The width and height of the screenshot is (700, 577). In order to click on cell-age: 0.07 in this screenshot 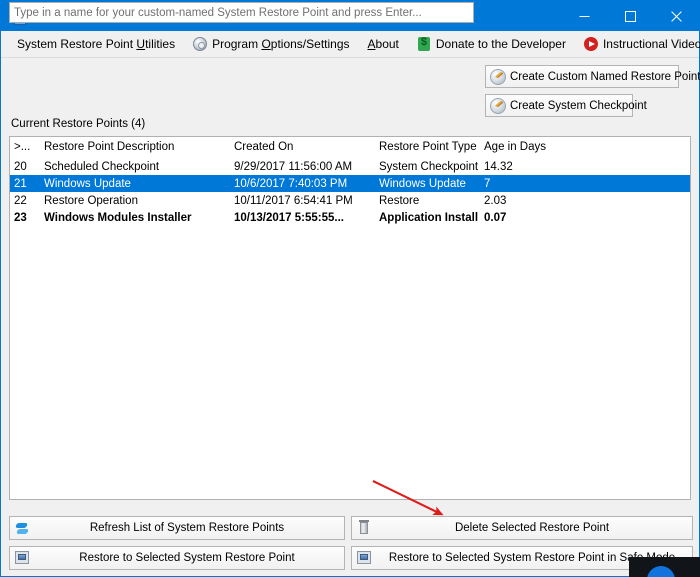, I will do `click(495, 217)`.